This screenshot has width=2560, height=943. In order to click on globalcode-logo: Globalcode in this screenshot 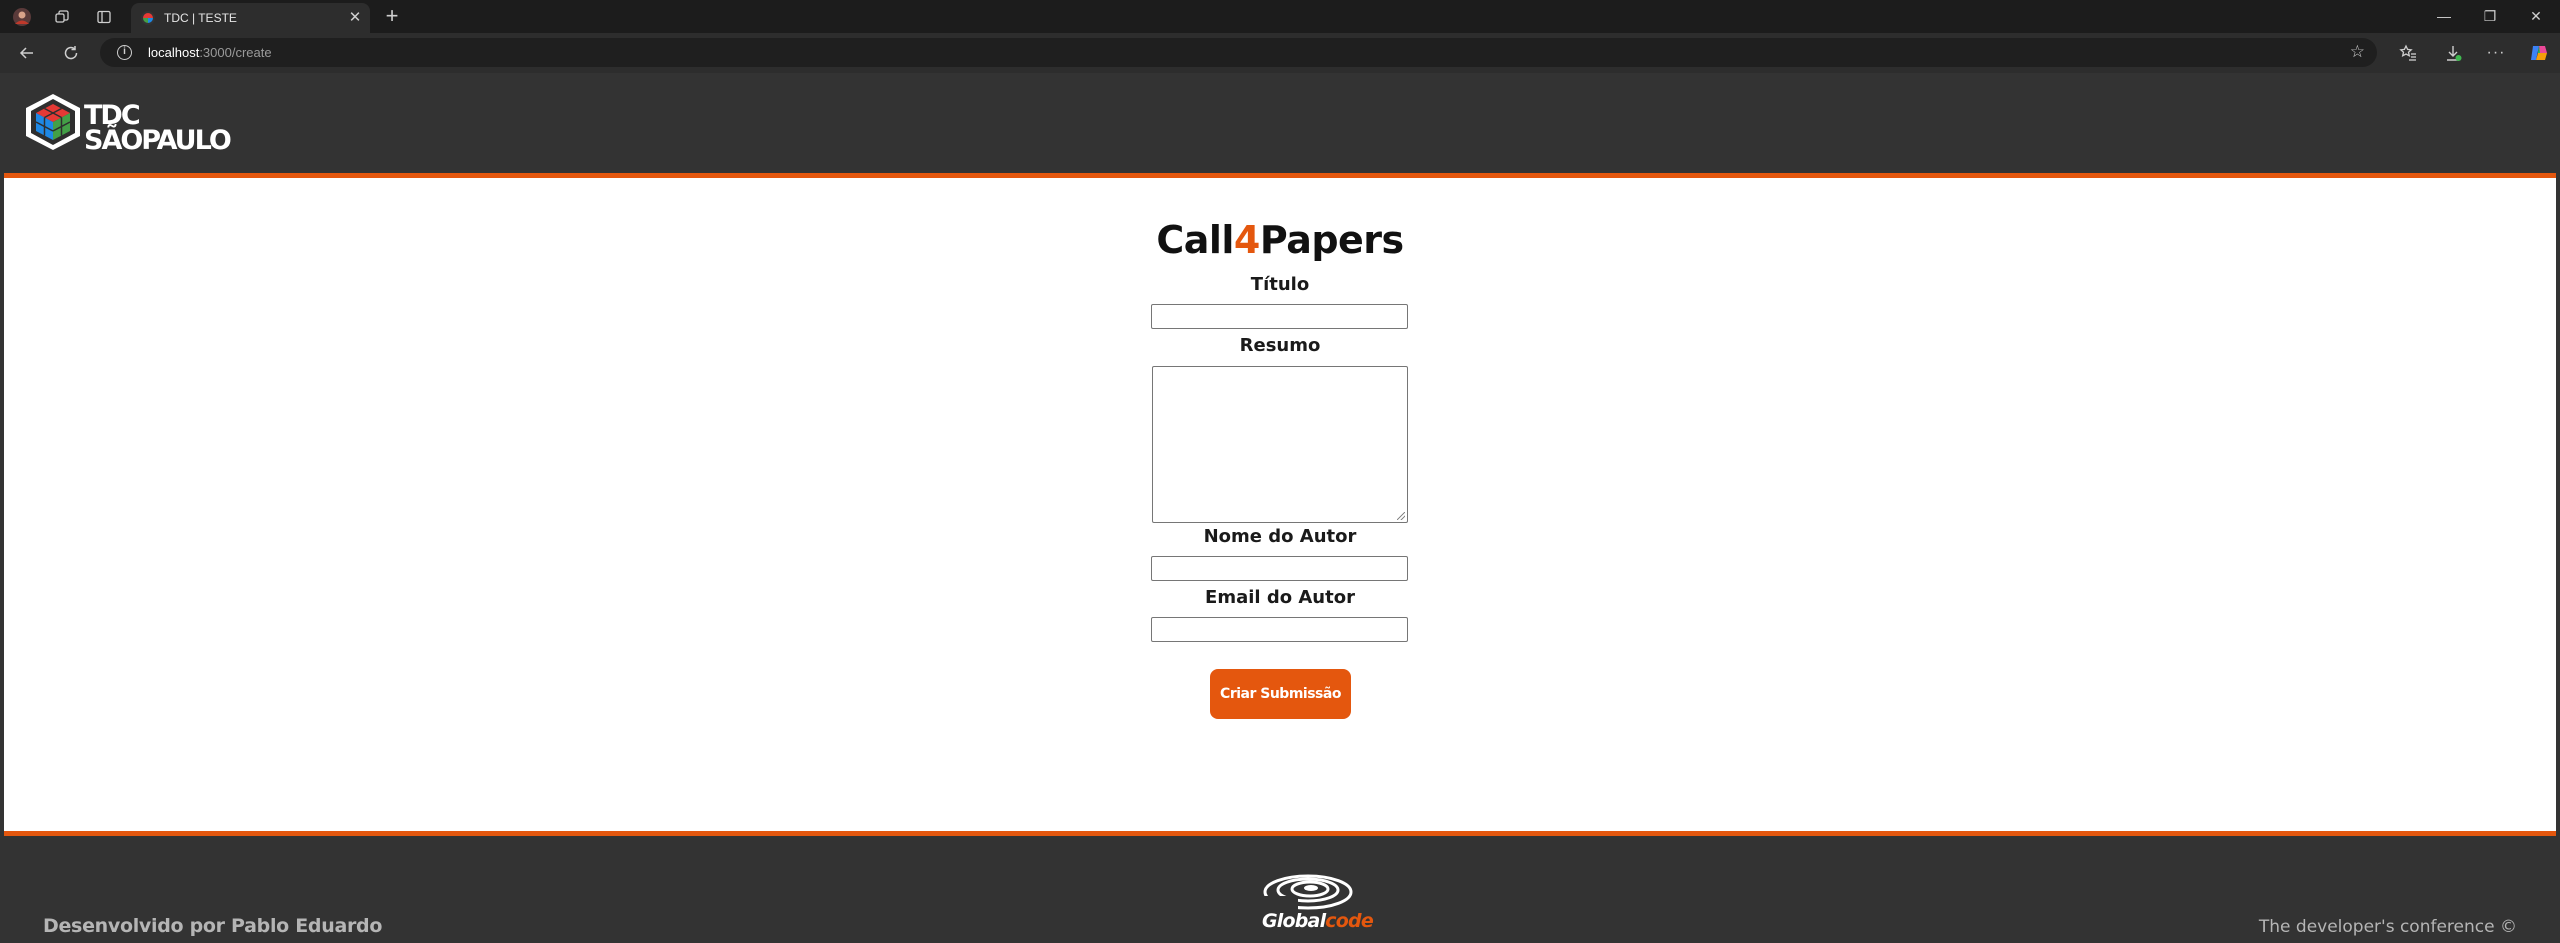, I will do `click(1318, 905)`.